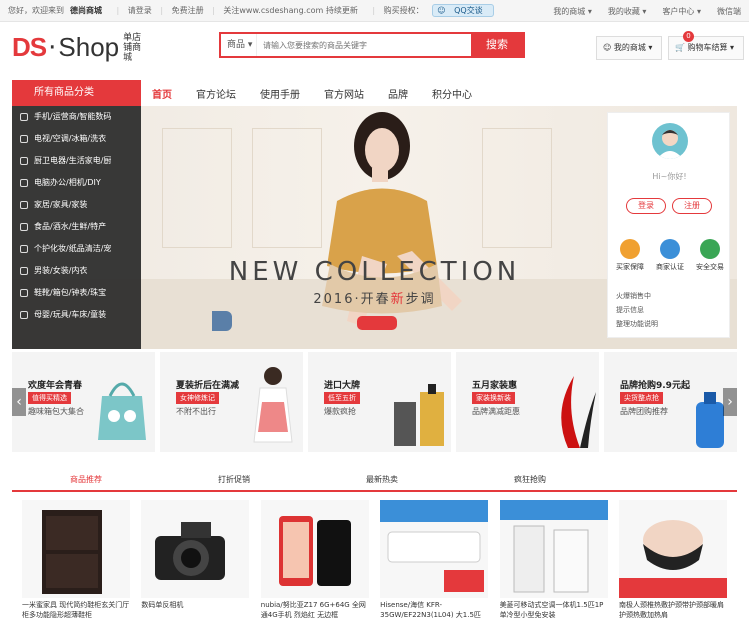 This screenshot has height=620, width=749. I want to click on tab-flash-sale: 疯狂抢购, so click(530, 481).